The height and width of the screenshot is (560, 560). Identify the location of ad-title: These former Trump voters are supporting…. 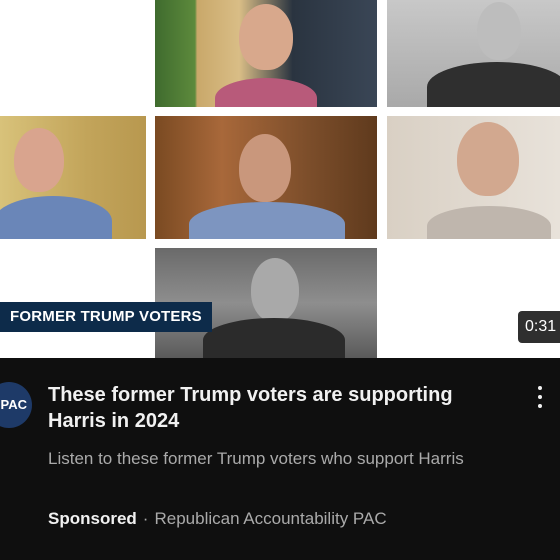
(278, 408).